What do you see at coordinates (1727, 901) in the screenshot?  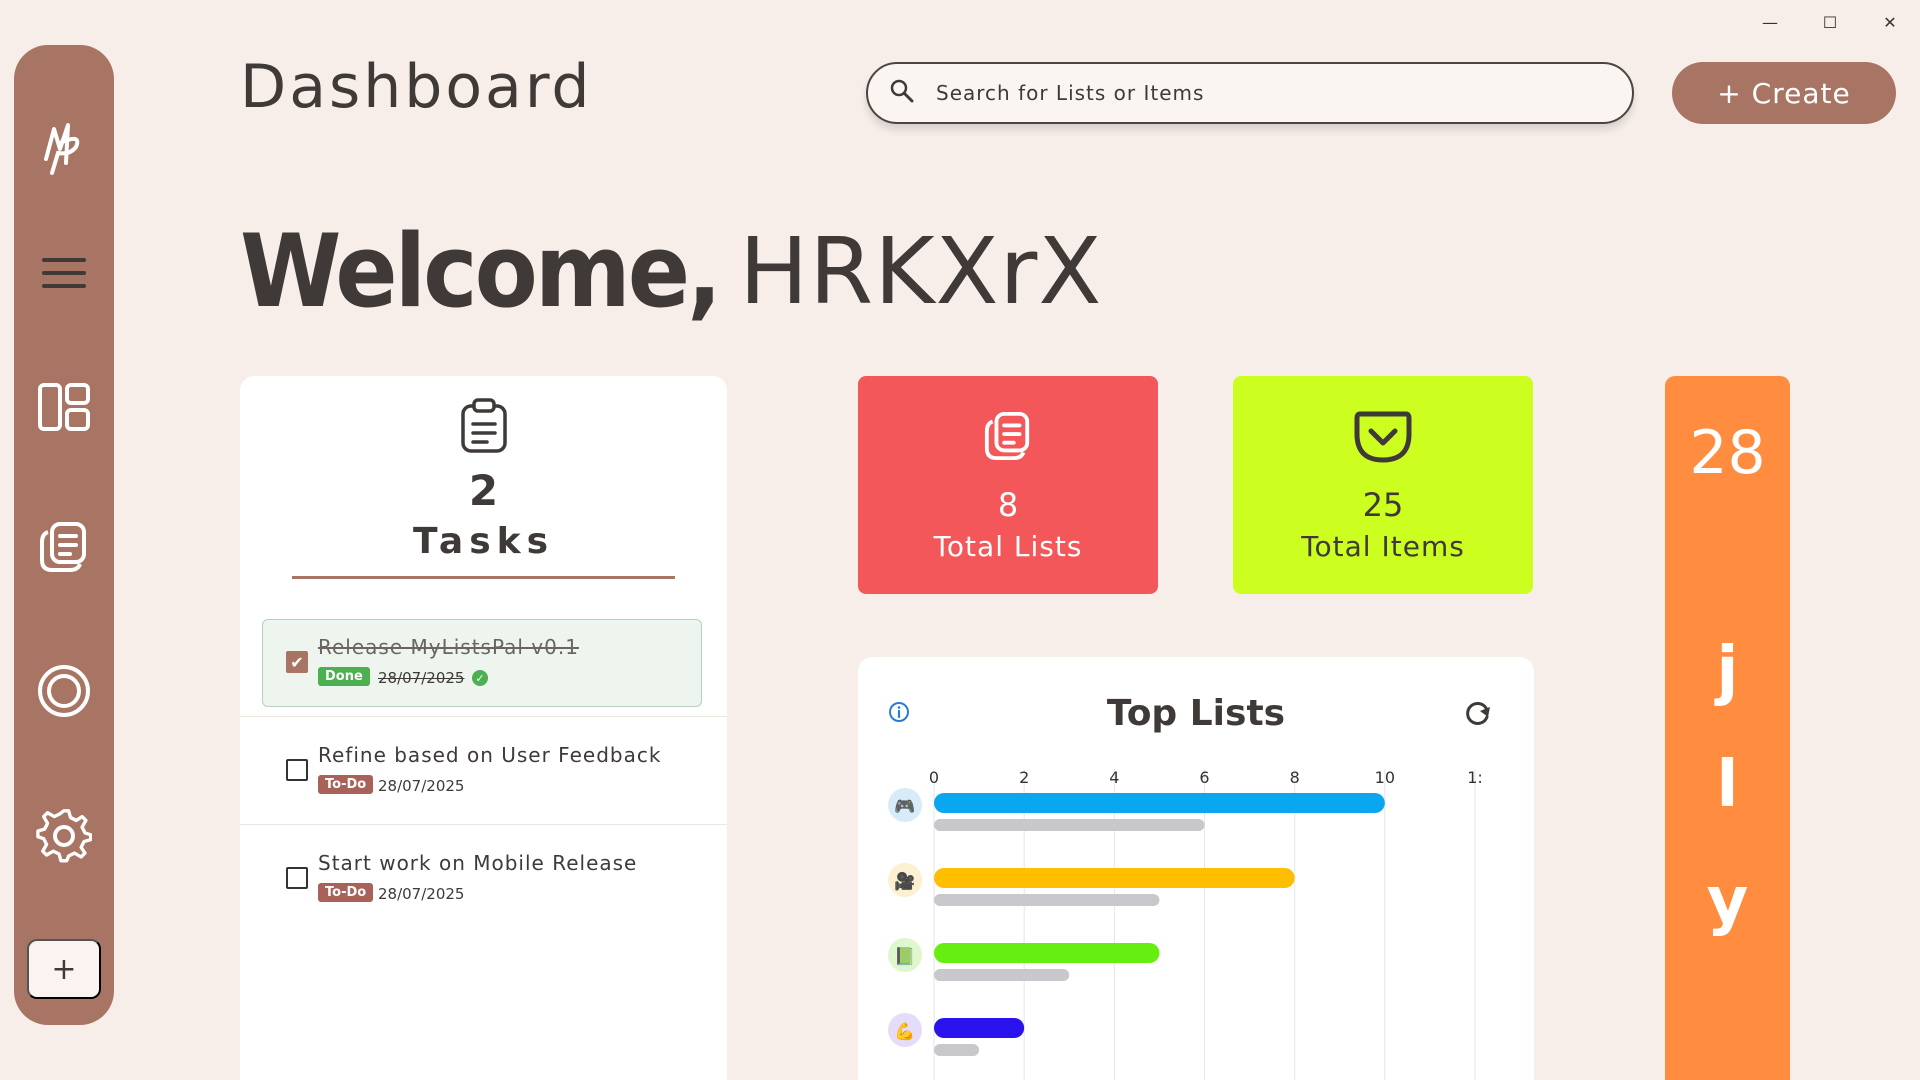 I see `month-letter: y` at bounding box center [1727, 901].